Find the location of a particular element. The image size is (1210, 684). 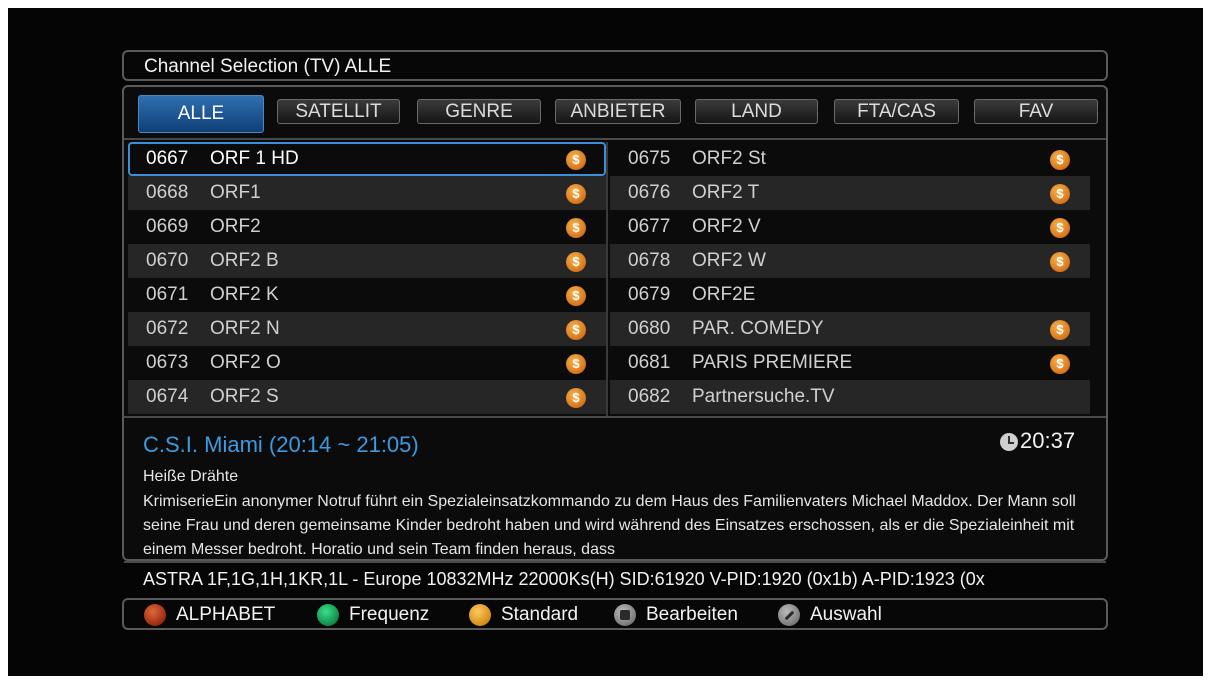

channel-row: 0674 ORF2 S $ is located at coordinates (367, 397).